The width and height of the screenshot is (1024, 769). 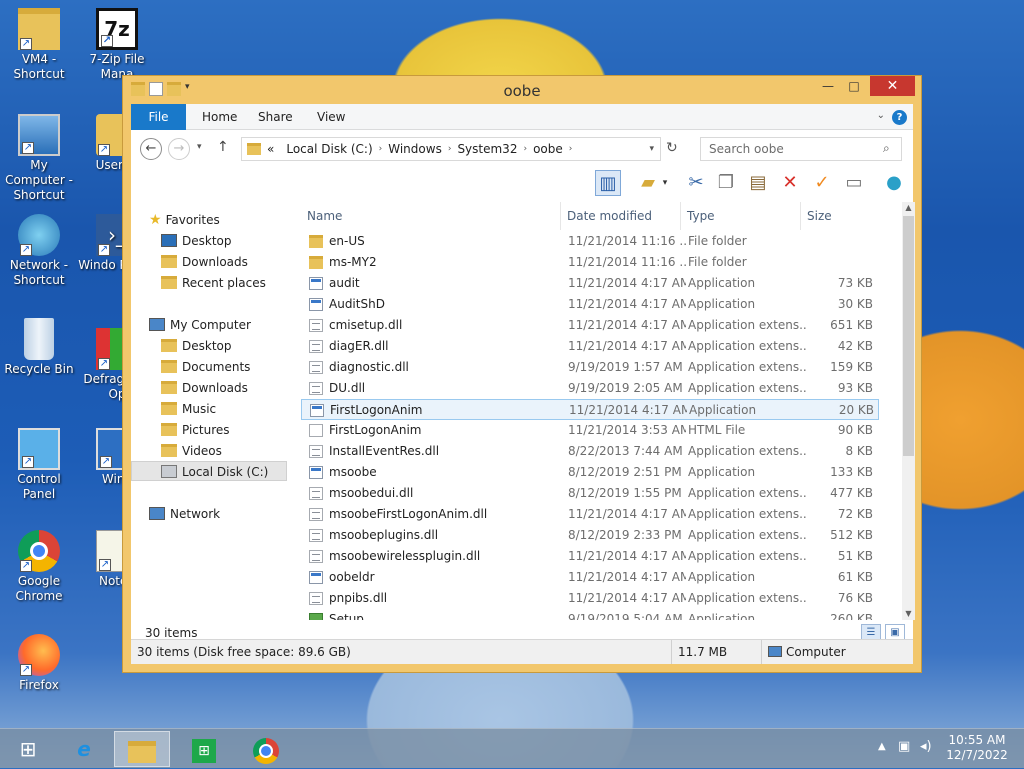 I want to click on desktop-icon-chrome: ↗ Google Chrome, so click(x=39, y=567).